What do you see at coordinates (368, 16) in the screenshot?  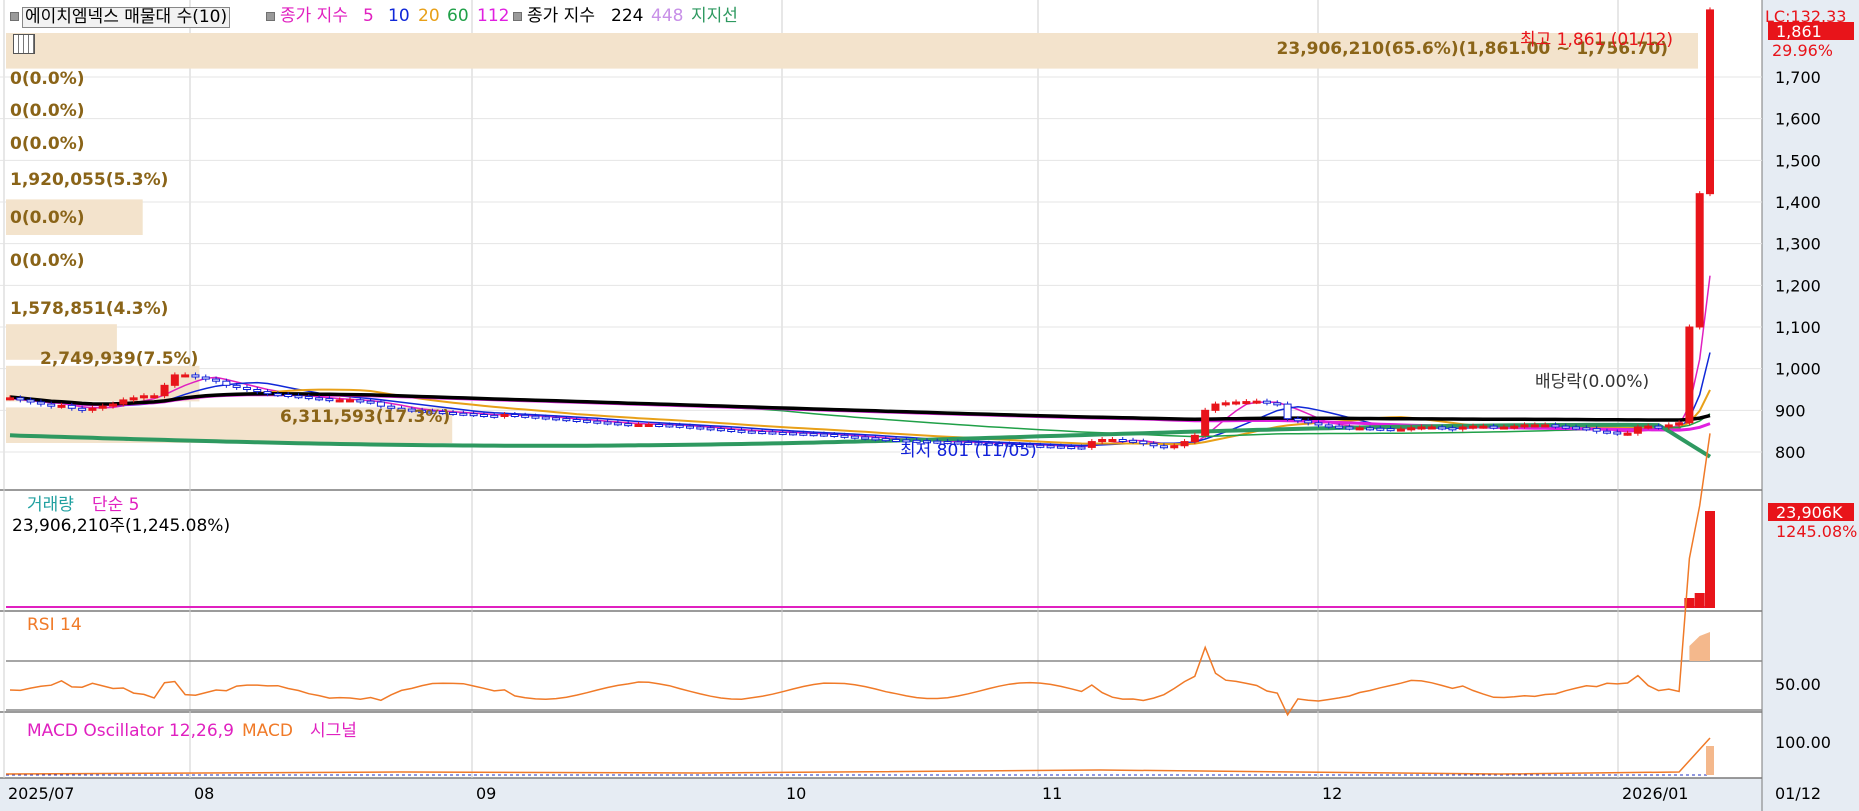 I see `ma-legend-5: 5` at bounding box center [368, 16].